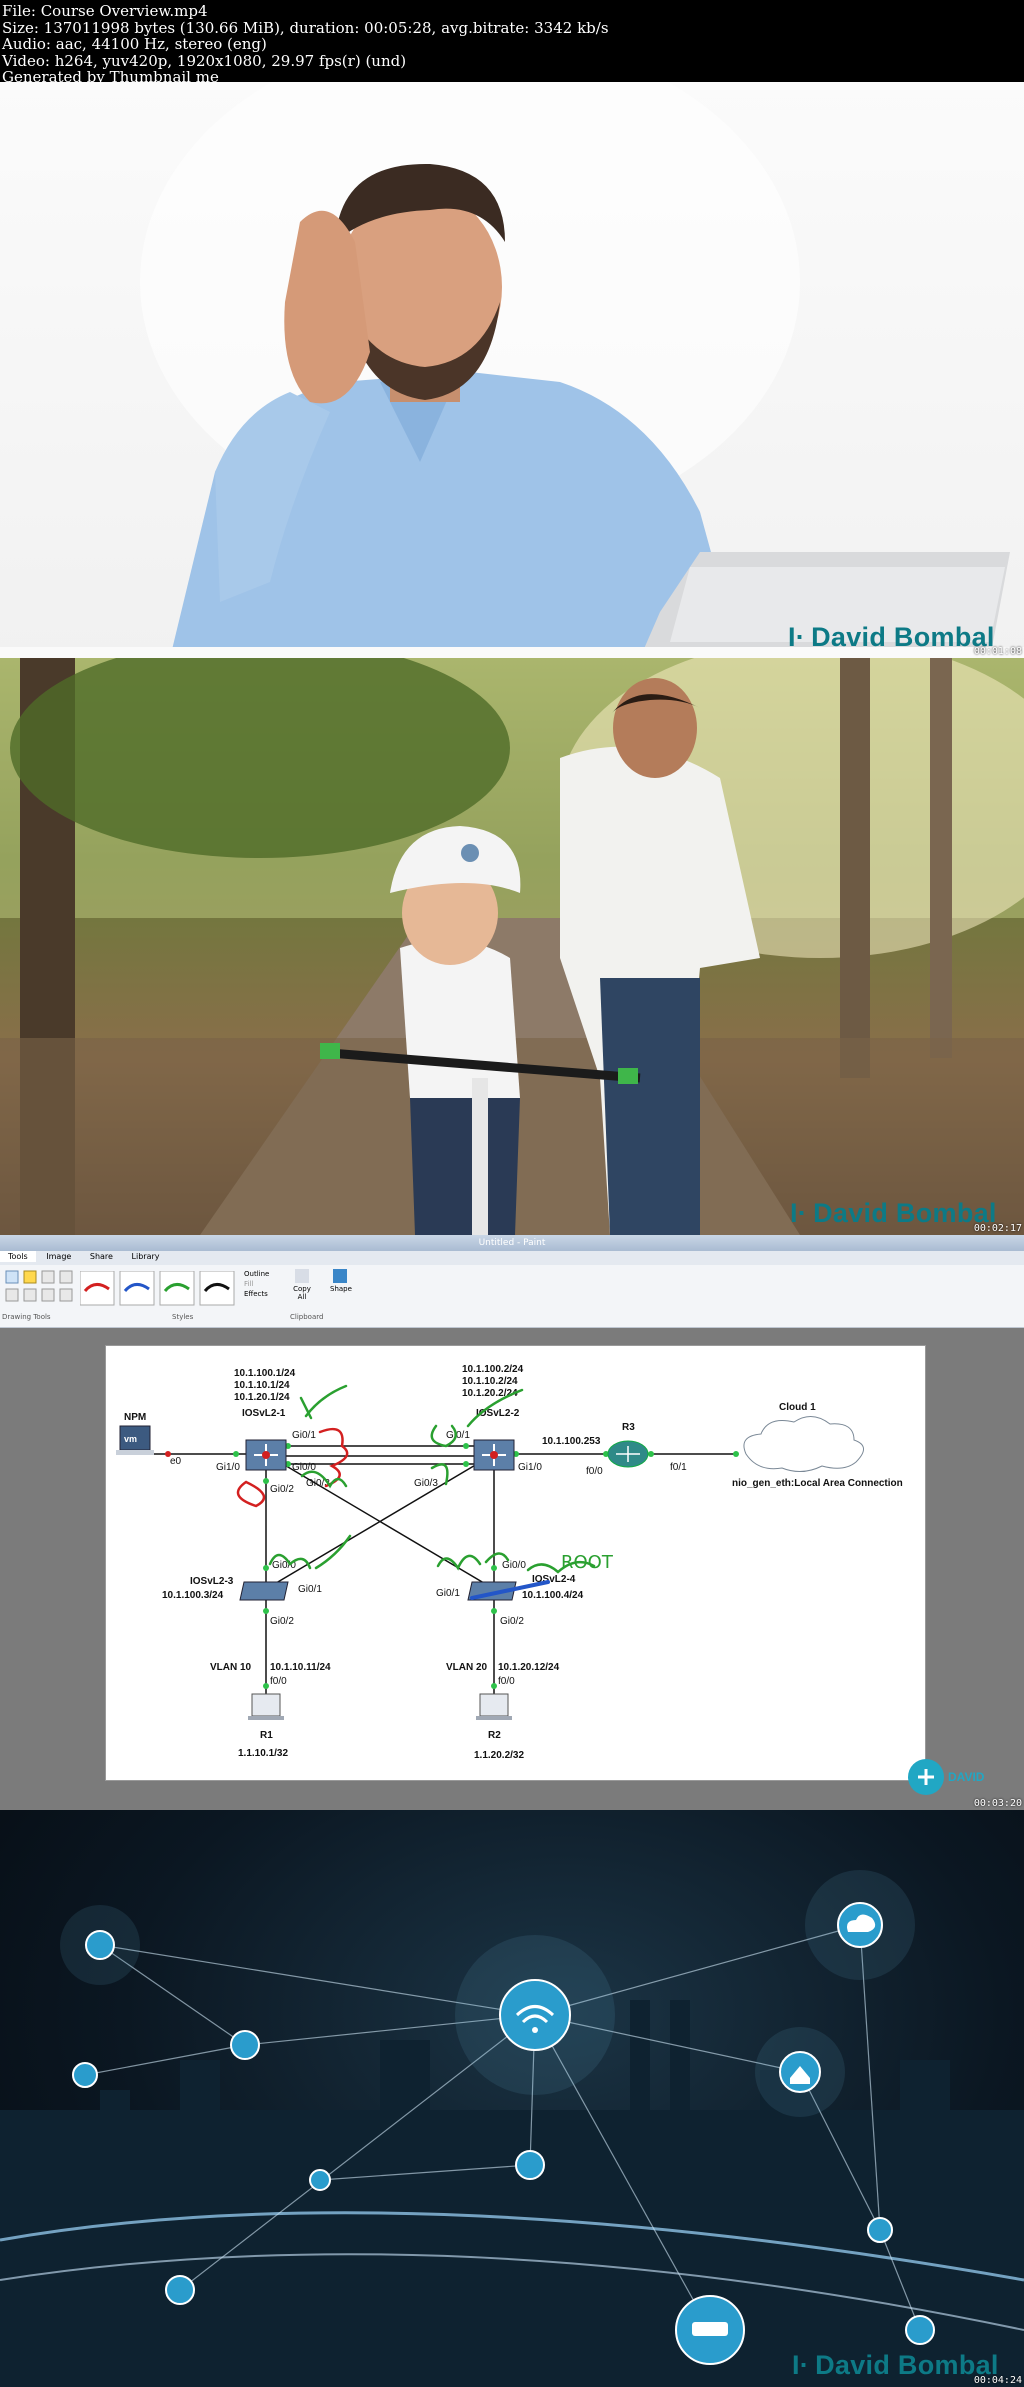 The height and width of the screenshot is (2387, 1024). What do you see at coordinates (710, 2329) in the screenshot?
I see `train-icon` at bounding box center [710, 2329].